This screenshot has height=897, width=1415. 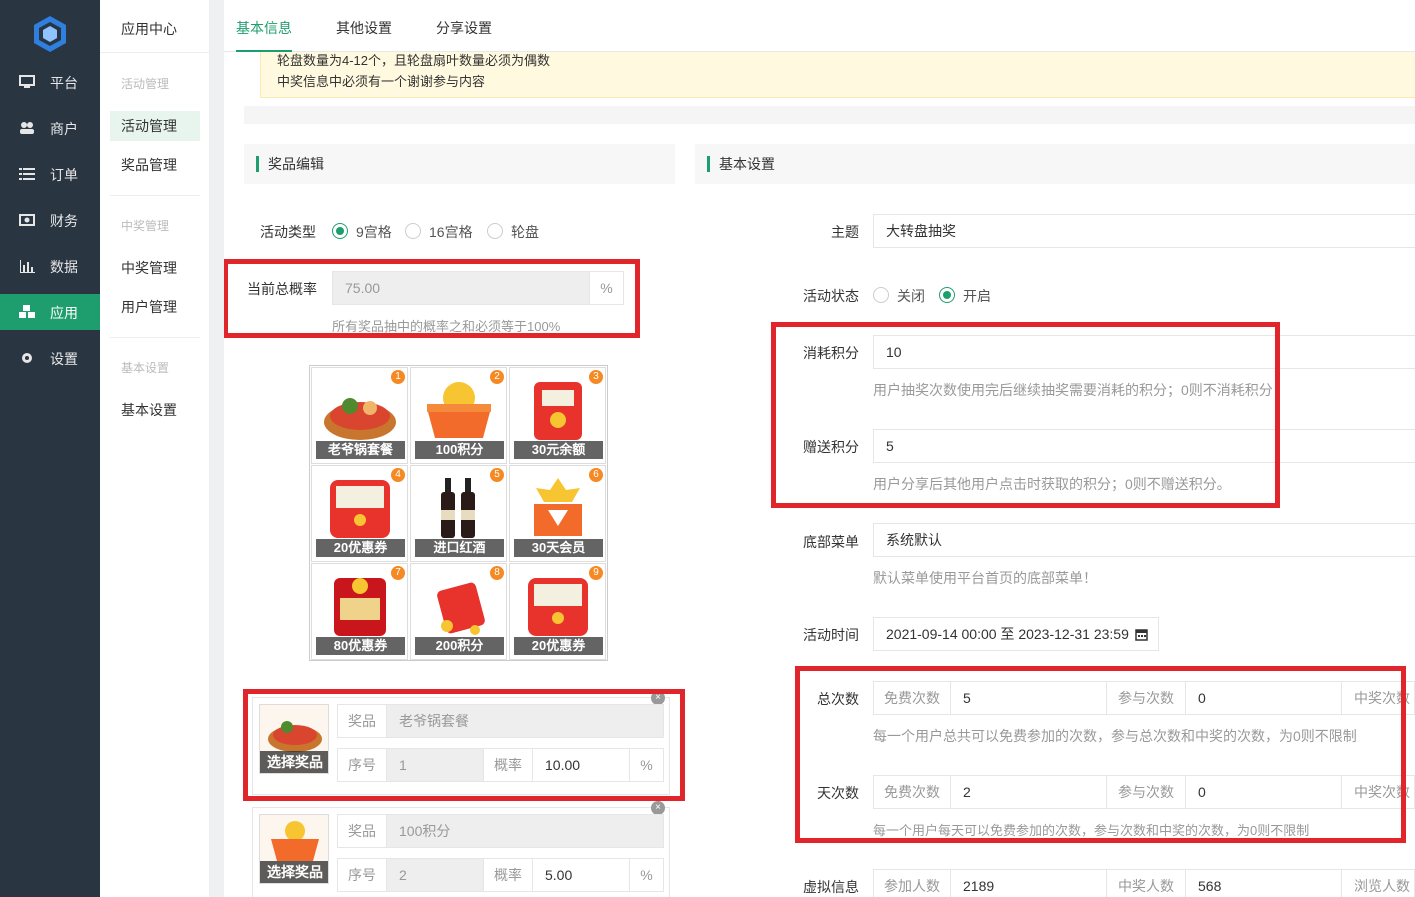 What do you see at coordinates (747, 164) in the screenshot?
I see `section-title: 基本设置` at bounding box center [747, 164].